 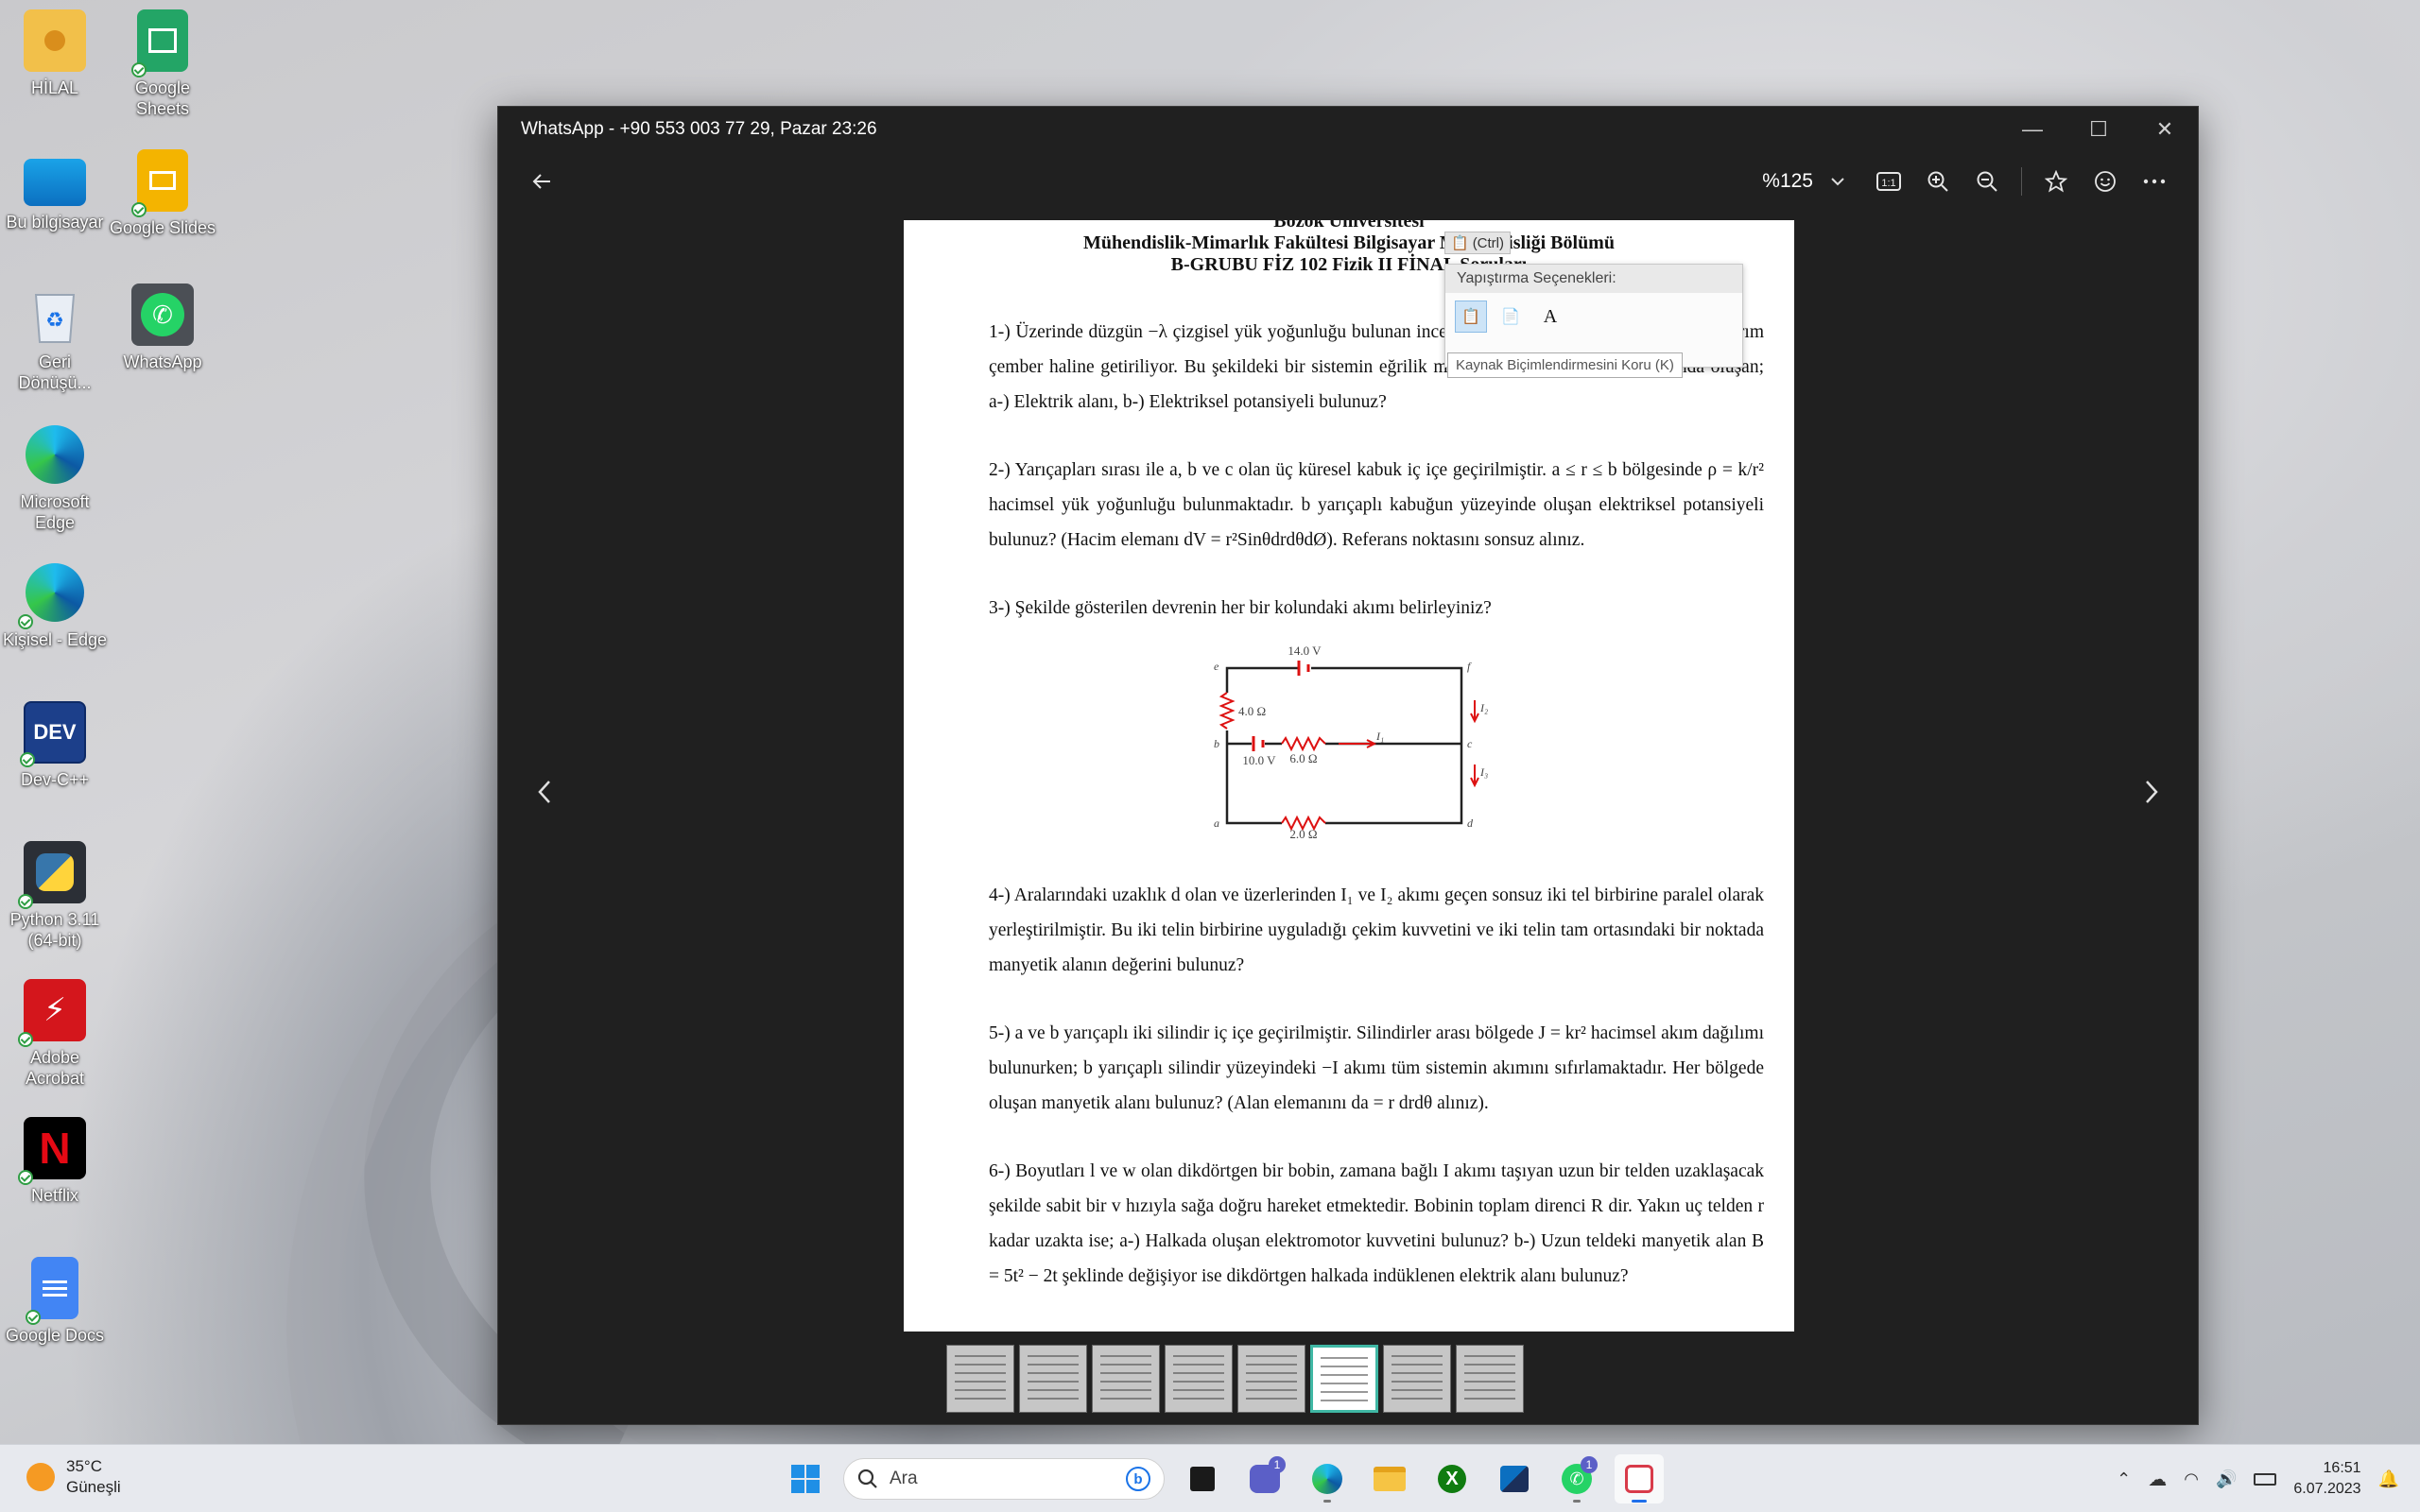 I want to click on wifi-icon: ◠, so click(x=2191, y=1479).